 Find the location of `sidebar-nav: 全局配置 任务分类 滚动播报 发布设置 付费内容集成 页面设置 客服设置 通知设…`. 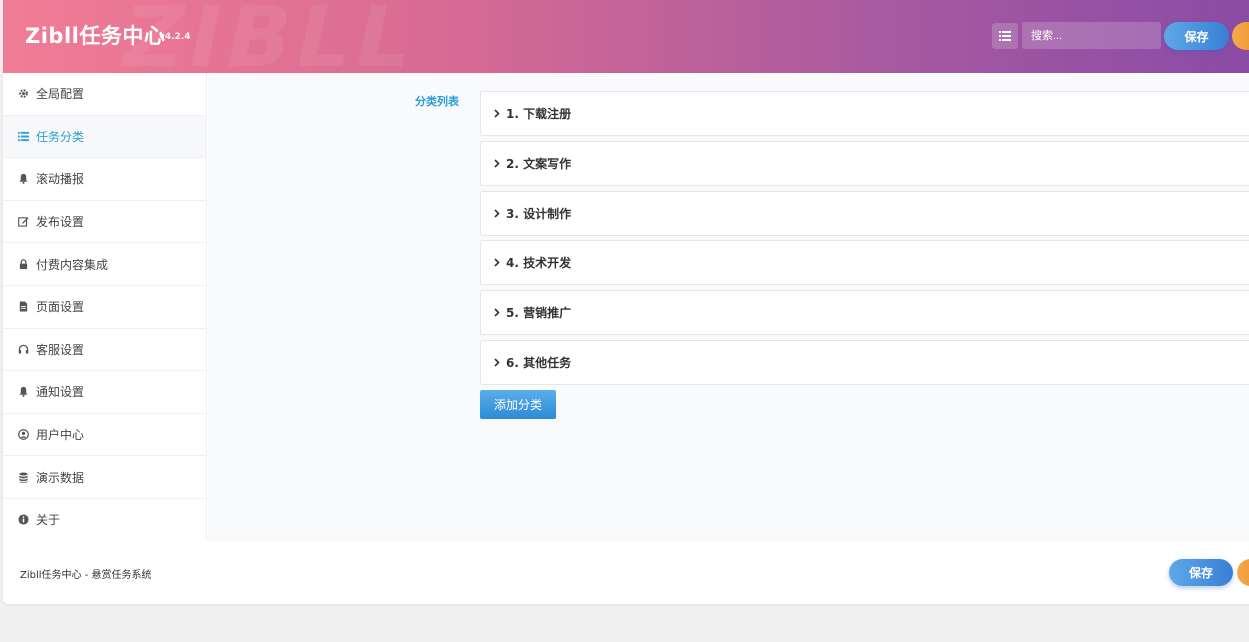

sidebar-nav: 全局配置 任务分类 滚动播报 发布设置 付费内容集成 页面设置 客服设置 通知设… is located at coordinates (105, 307).